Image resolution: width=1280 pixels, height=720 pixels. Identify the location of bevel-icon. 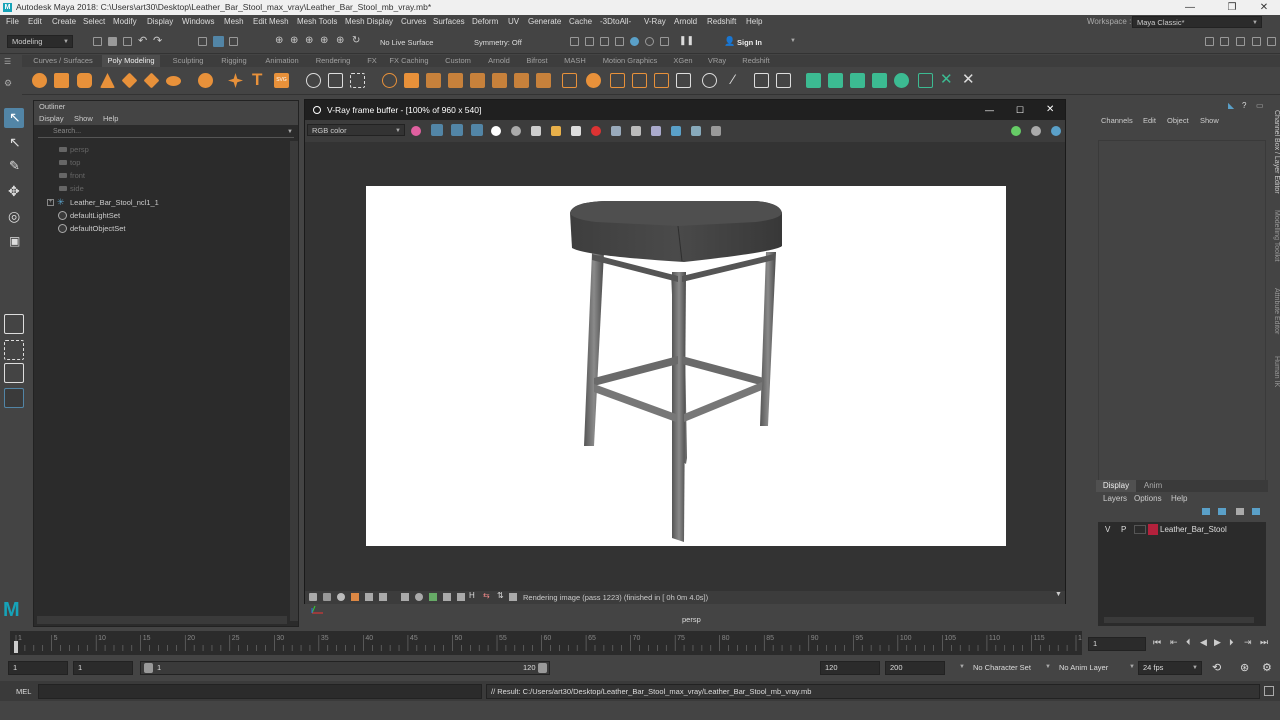
(455, 80).